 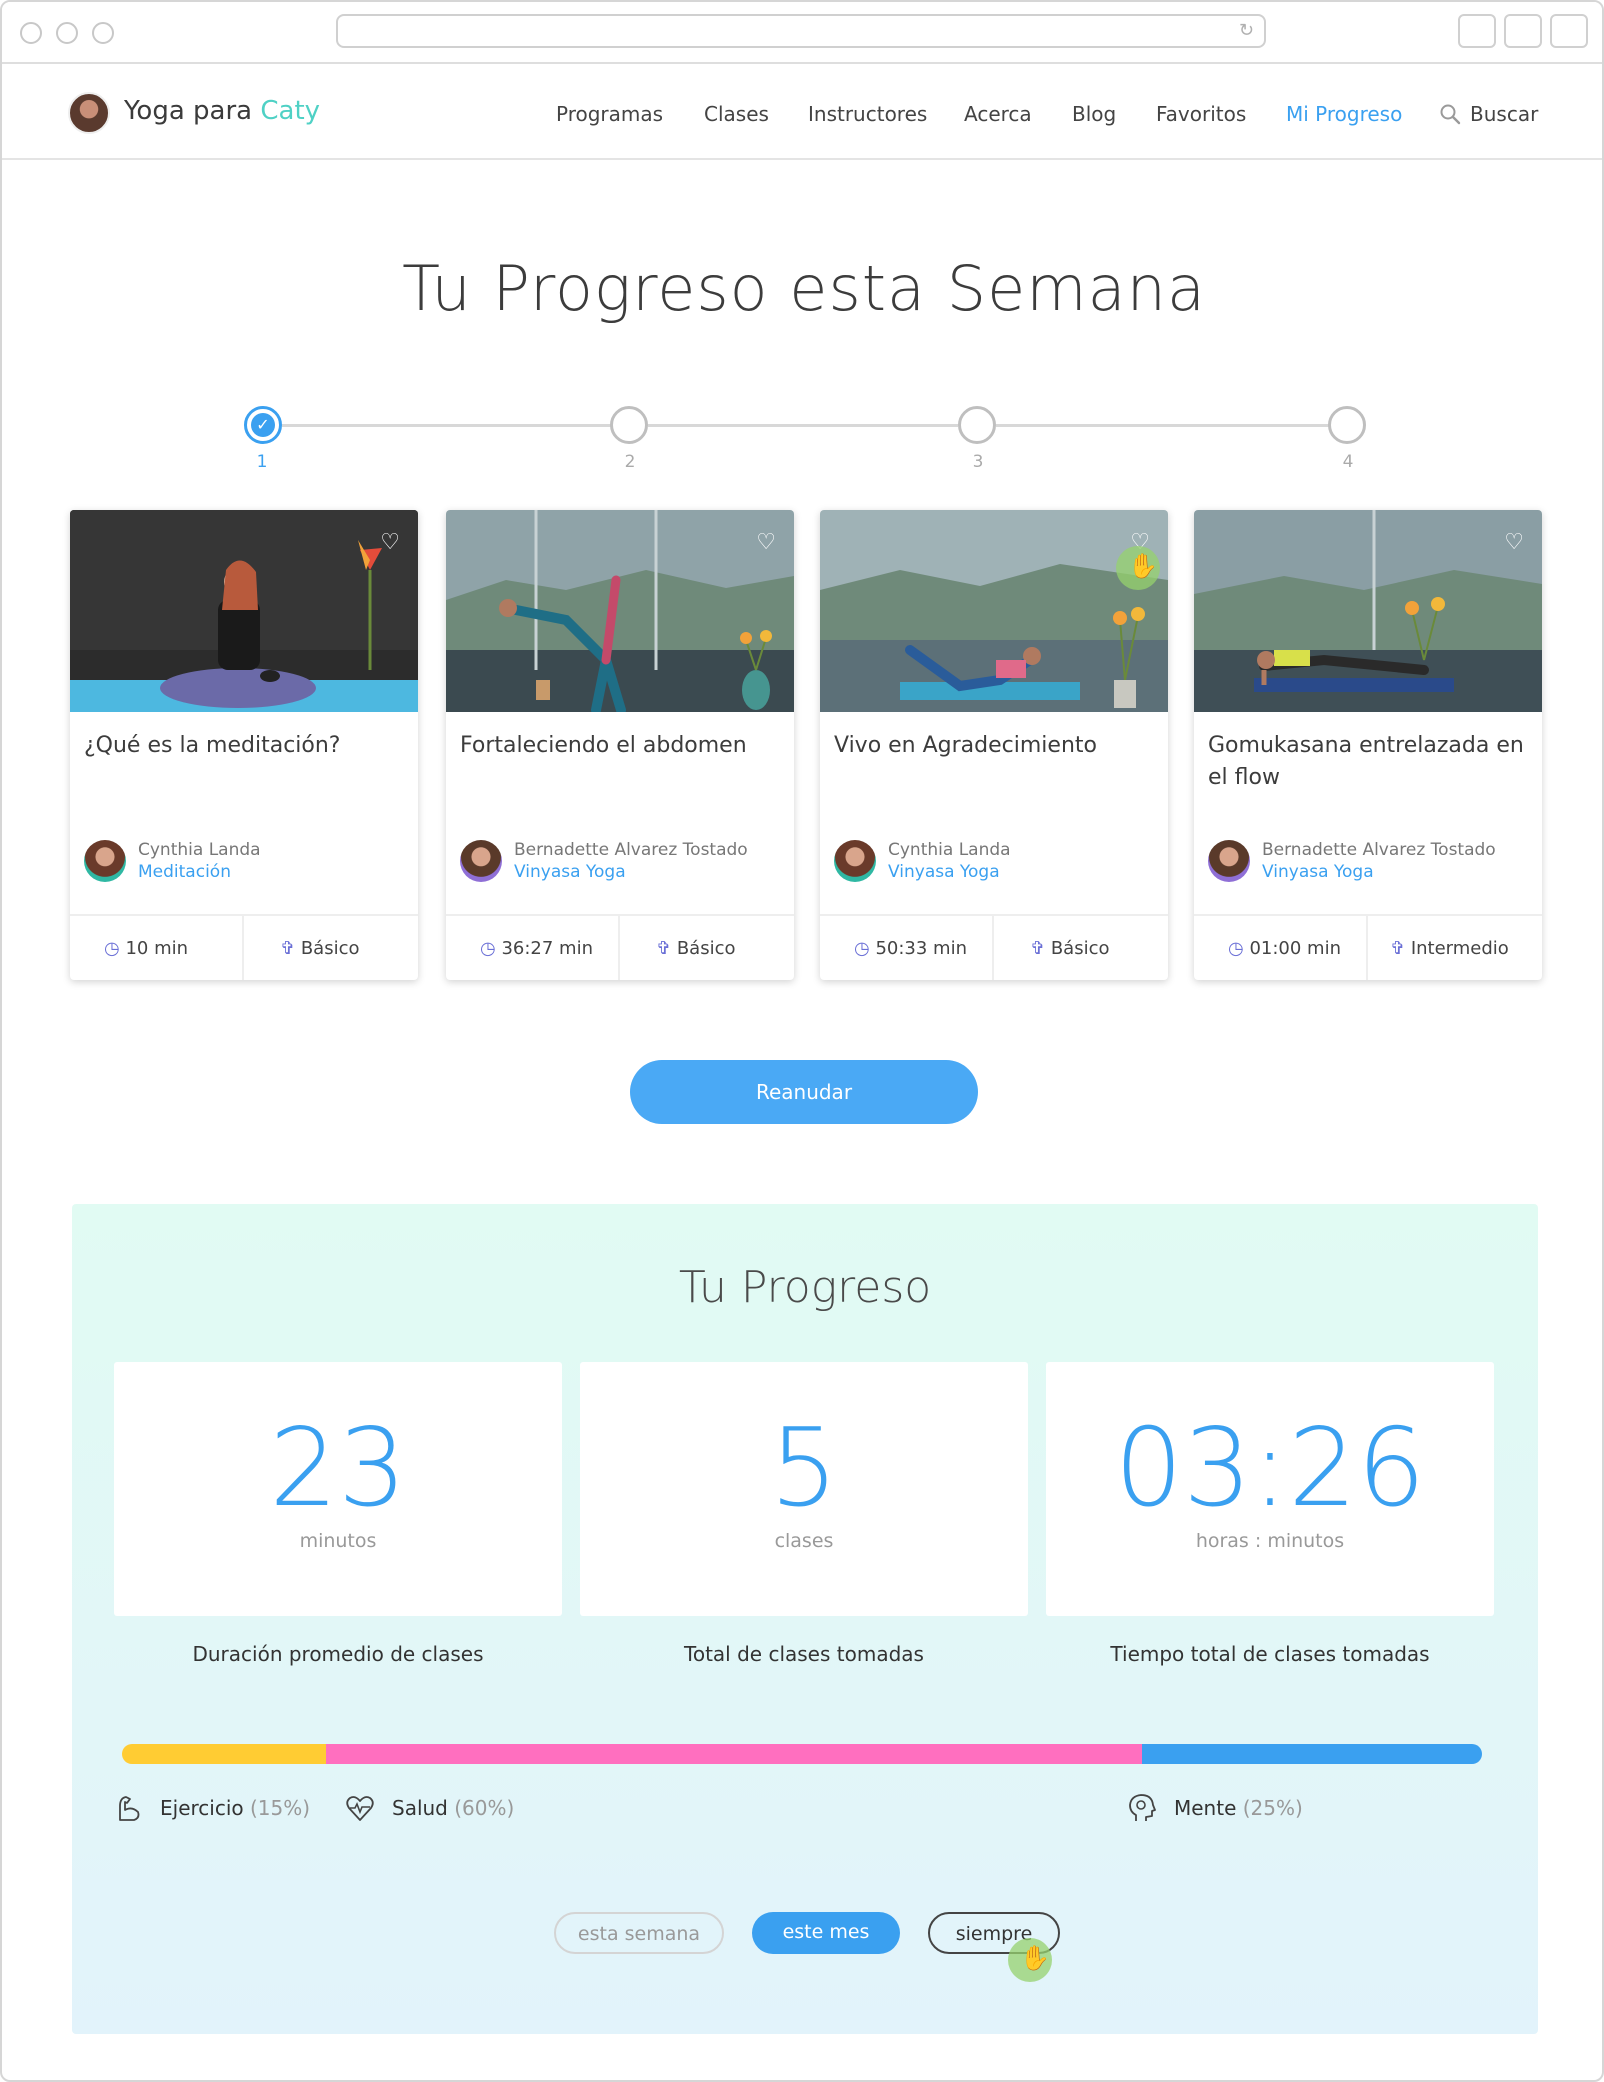 What do you see at coordinates (801, 31) in the screenshot?
I see `address-bar: ↻` at bounding box center [801, 31].